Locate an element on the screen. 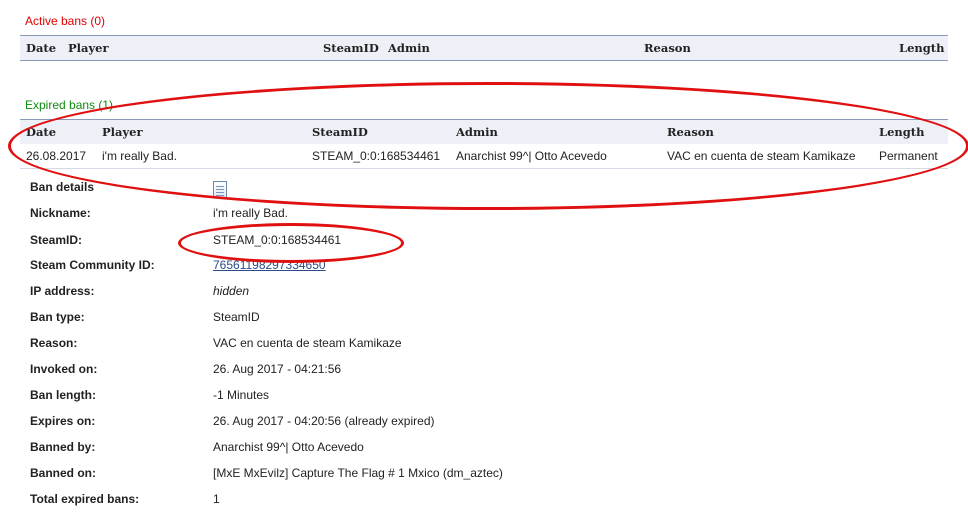 Image resolution: width=968 pixels, height=518 pixels. row-player: i'm really Bad. is located at coordinates (139, 156).